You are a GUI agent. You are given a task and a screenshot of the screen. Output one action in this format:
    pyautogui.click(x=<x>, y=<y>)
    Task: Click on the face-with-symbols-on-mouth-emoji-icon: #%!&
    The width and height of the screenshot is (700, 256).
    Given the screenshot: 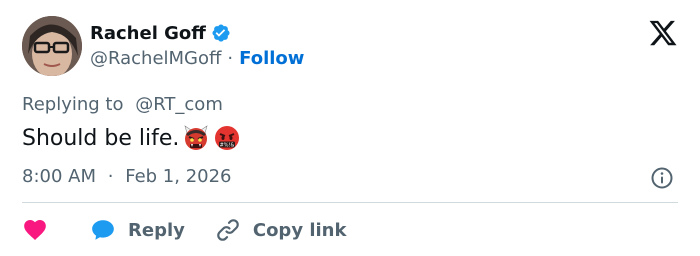 What is the action you would take?
    pyautogui.click(x=227, y=138)
    